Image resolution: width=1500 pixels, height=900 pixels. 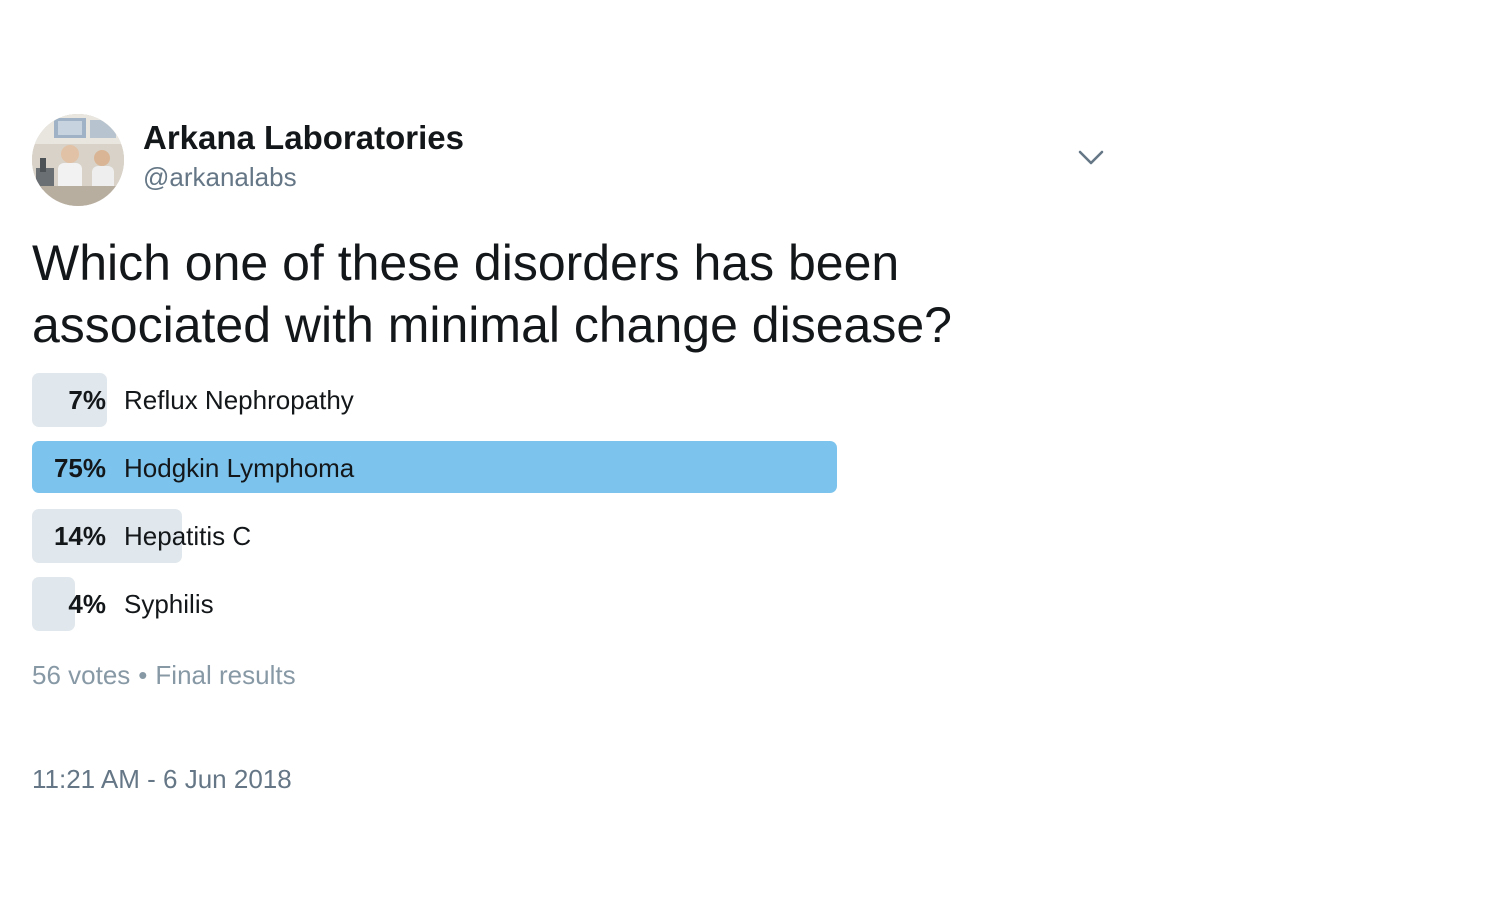 I want to click on chevron-down-icon, so click(x=1091, y=158).